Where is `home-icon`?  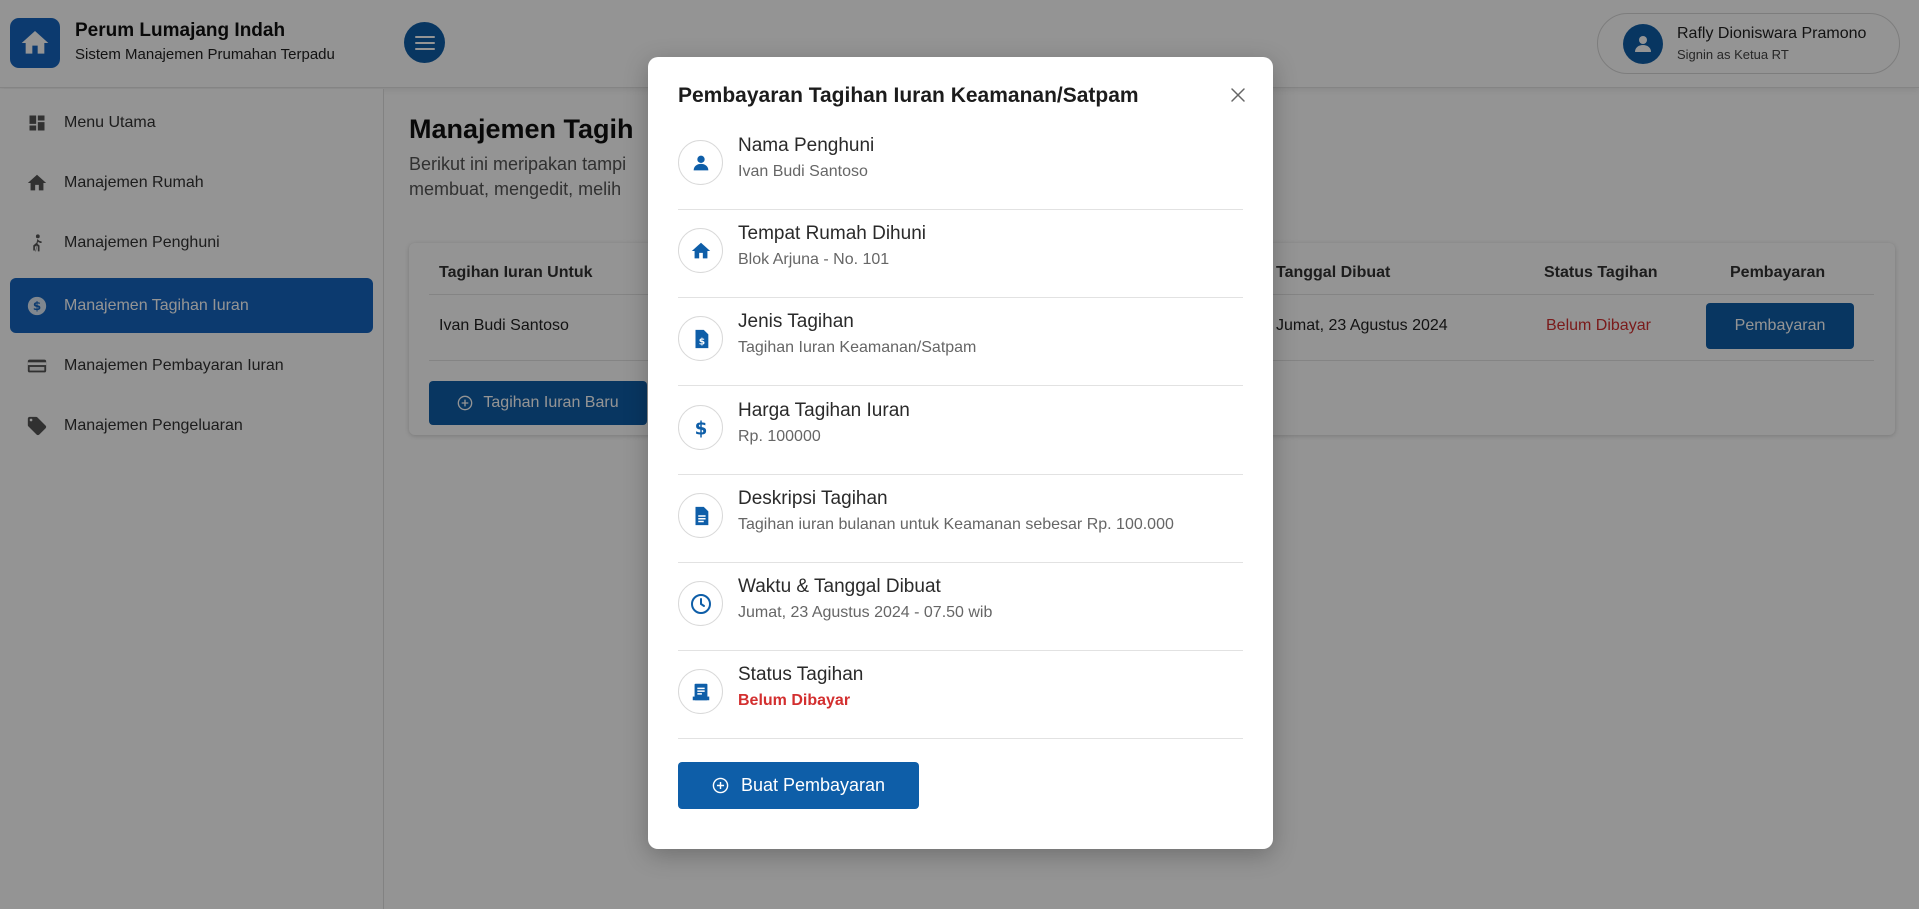 home-icon is located at coordinates (700, 250).